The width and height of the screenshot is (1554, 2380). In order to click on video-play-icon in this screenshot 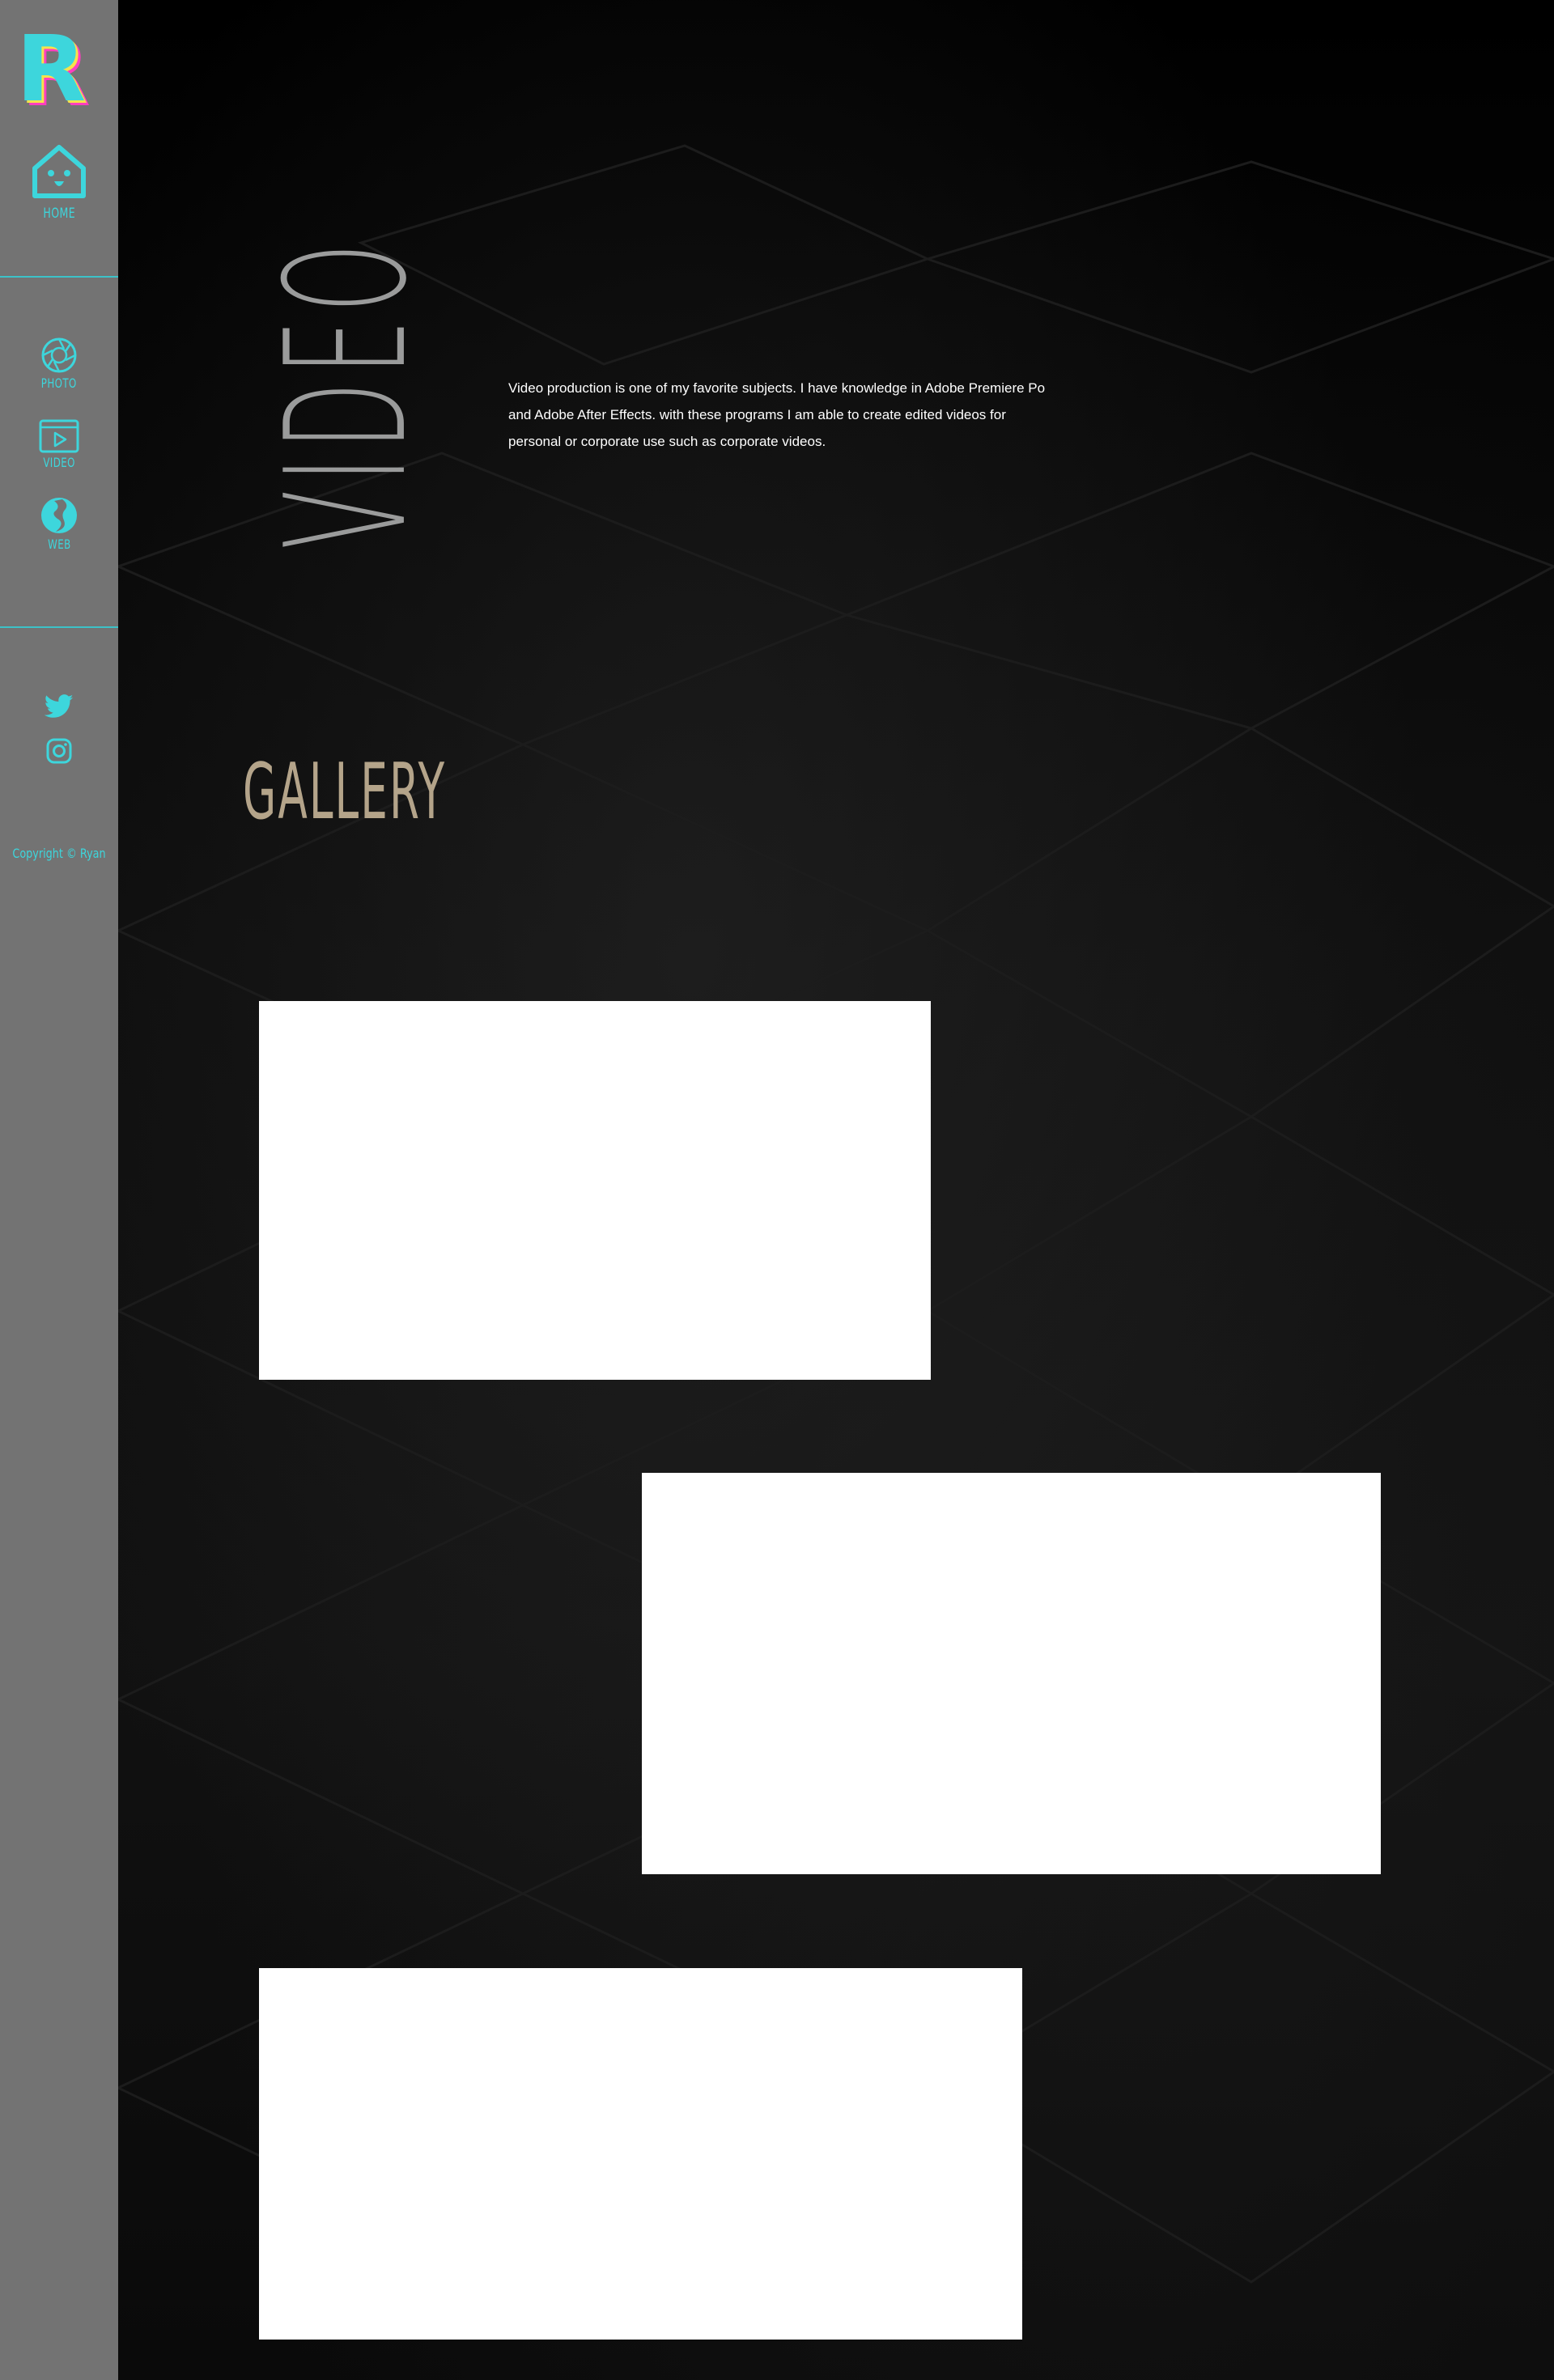, I will do `click(59, 436)`.